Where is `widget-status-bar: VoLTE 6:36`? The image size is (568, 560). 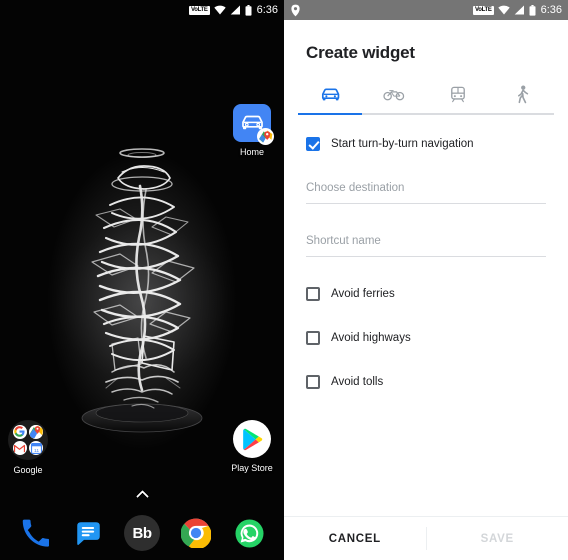 widget-status-bar: VoLTE 6:36 is located at coordinates (426, 10).